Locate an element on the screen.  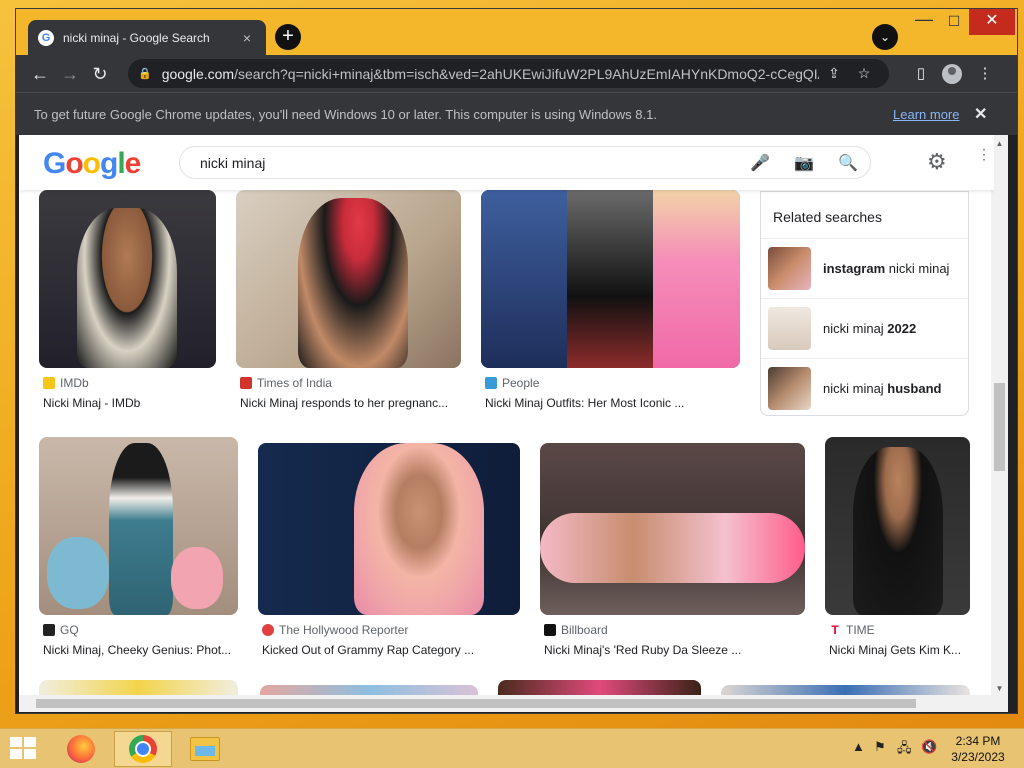
network-icon: 🖧 is located at coordinates (904, 750).